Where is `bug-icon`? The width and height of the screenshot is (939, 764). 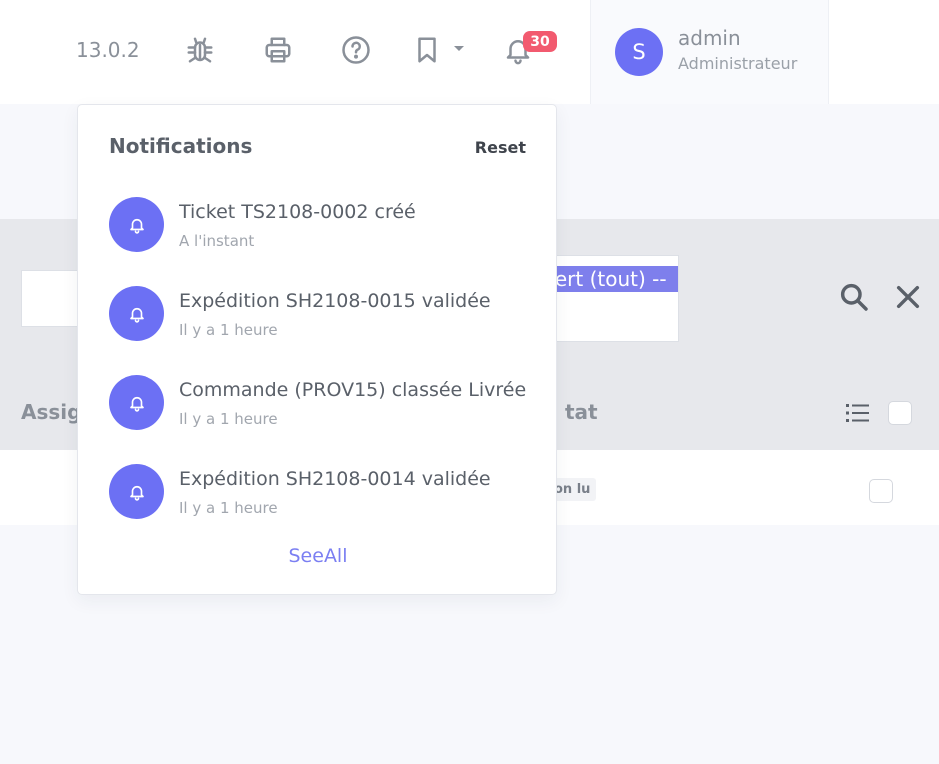 bug-icon is located at coordinates (200, 50).